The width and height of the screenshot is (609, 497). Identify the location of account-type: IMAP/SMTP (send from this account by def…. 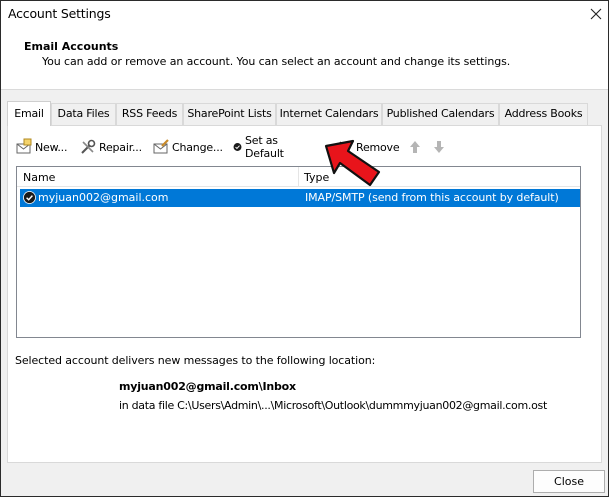
(432, 197).